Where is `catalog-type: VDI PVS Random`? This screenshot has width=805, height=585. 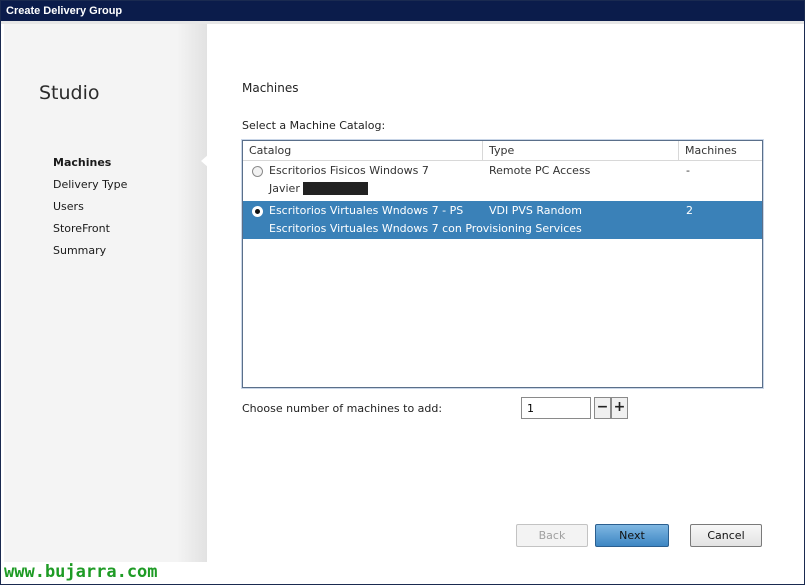
catalog-type: VDI PVS Random is located at coordinates (535, 210).